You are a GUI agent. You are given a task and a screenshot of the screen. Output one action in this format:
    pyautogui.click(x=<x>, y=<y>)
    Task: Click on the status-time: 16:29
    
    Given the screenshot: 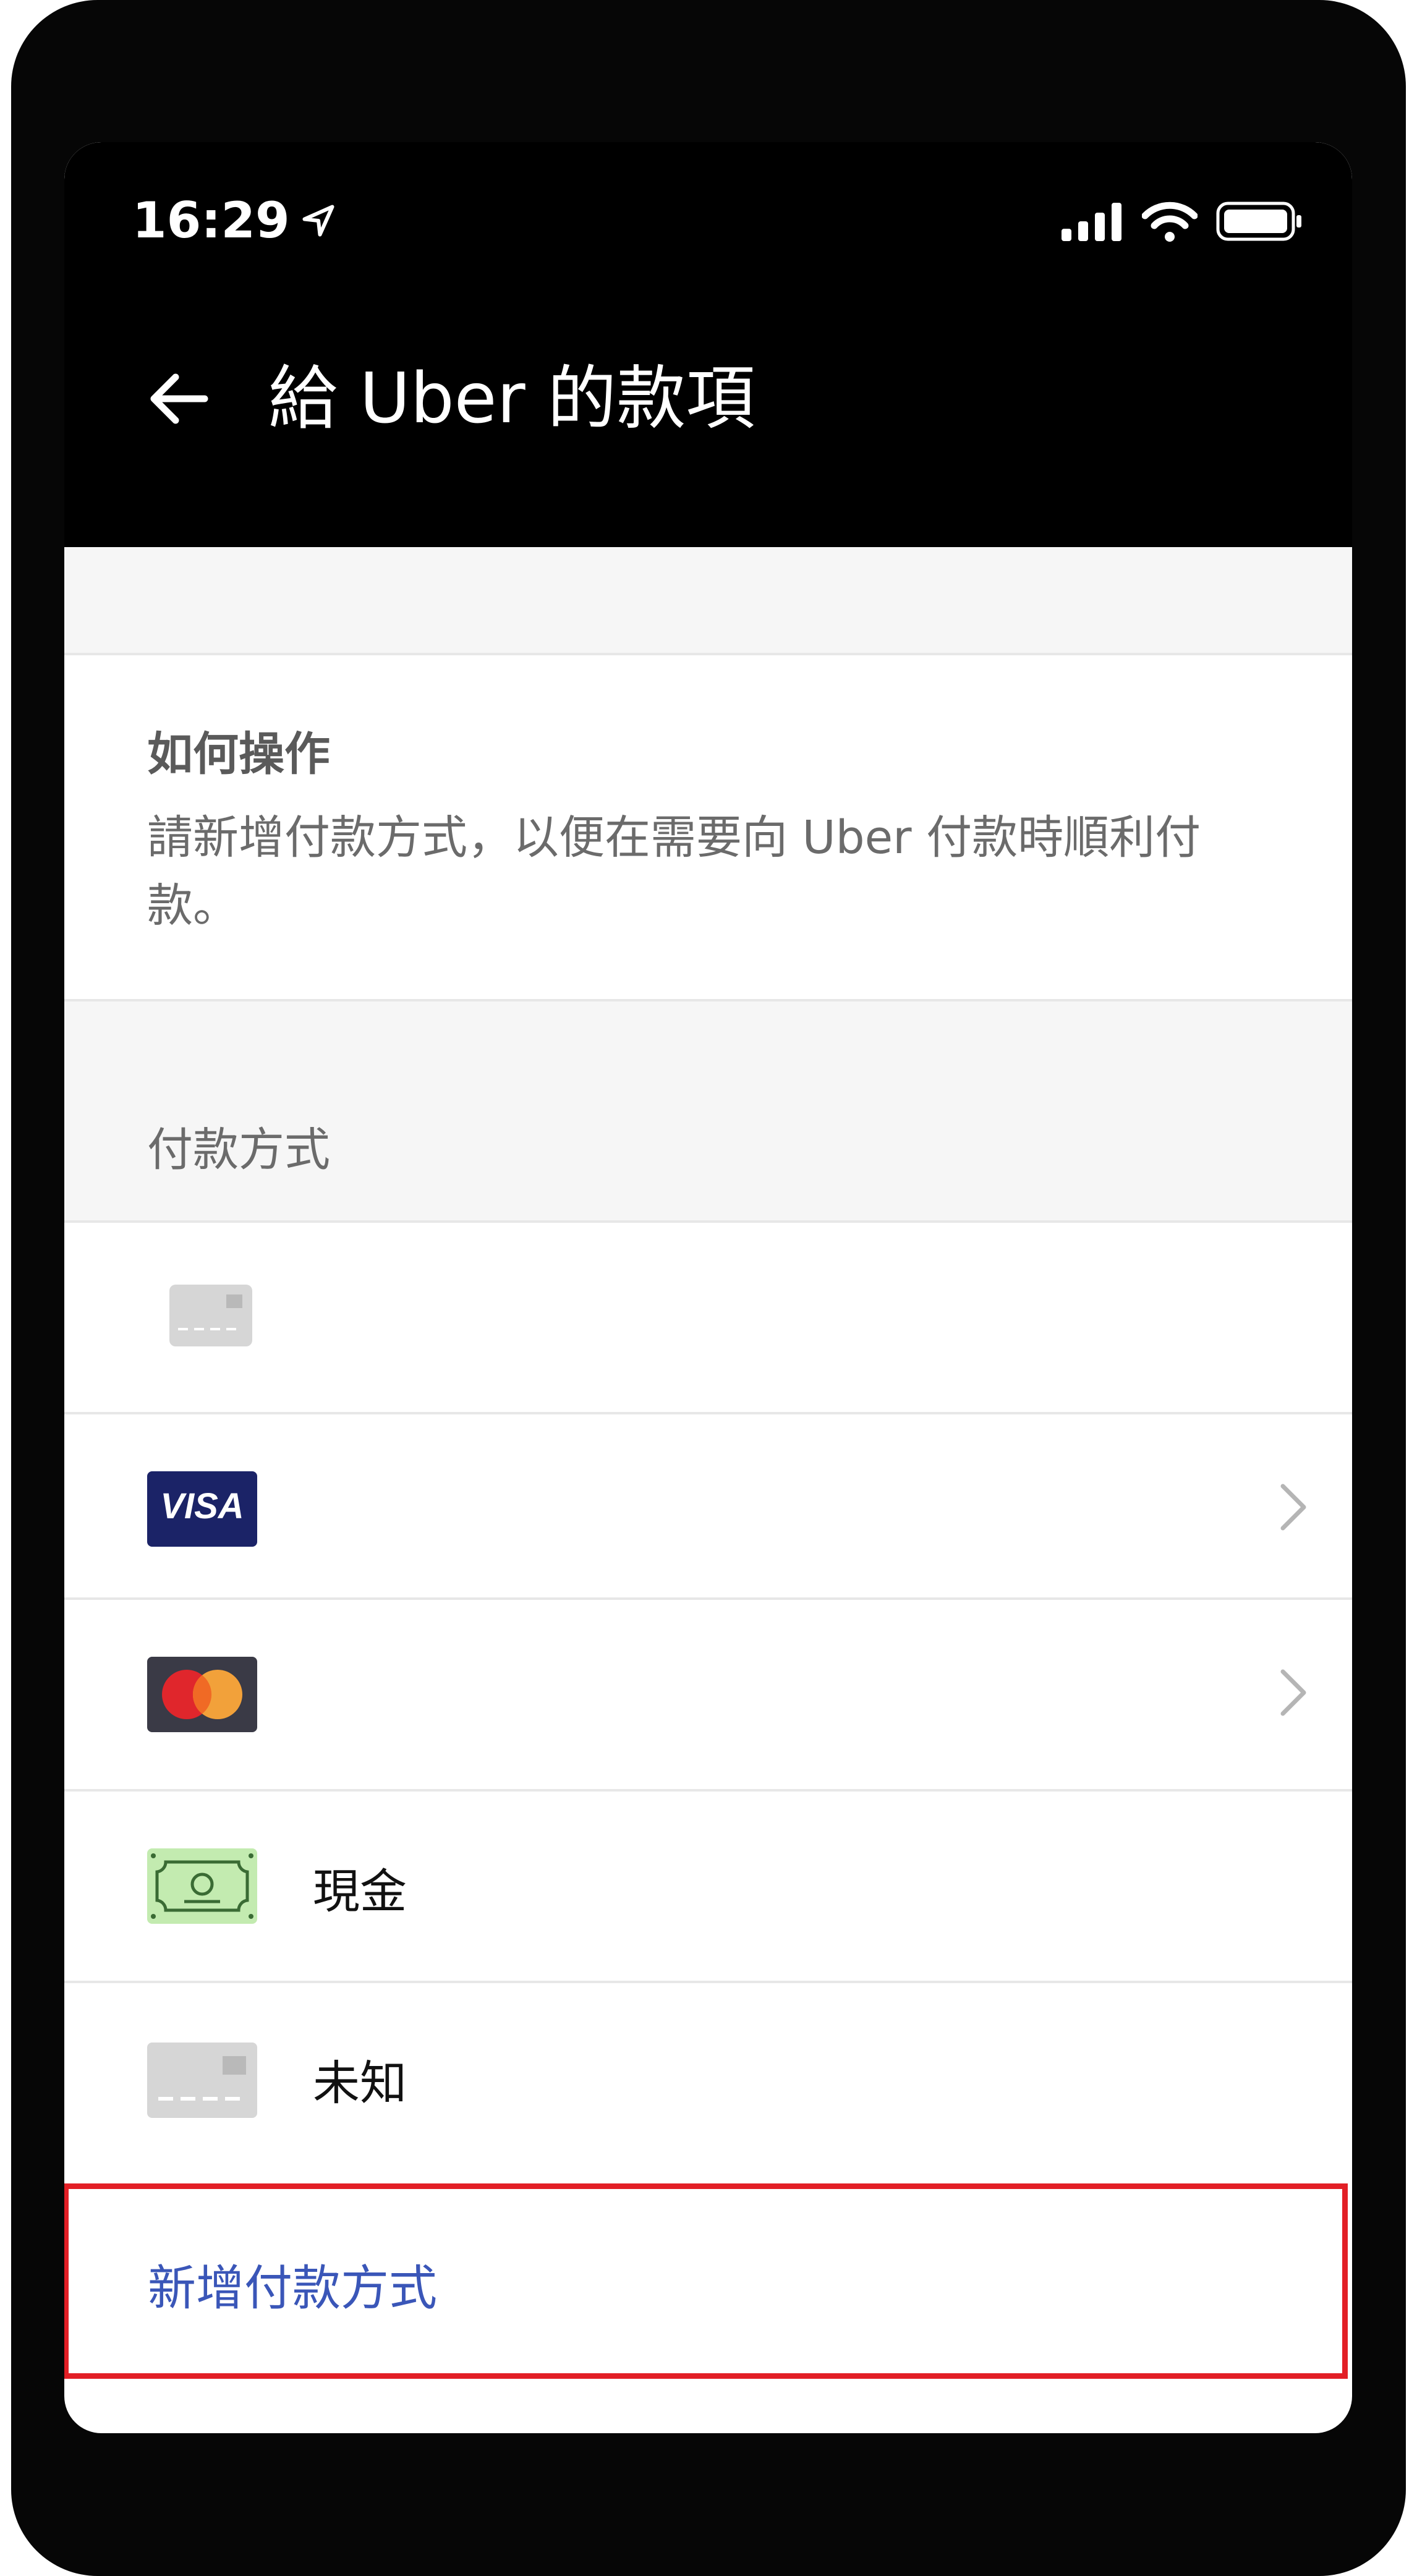 What is the action you would take?
    pyautogui.click(x=235, y=220)
    